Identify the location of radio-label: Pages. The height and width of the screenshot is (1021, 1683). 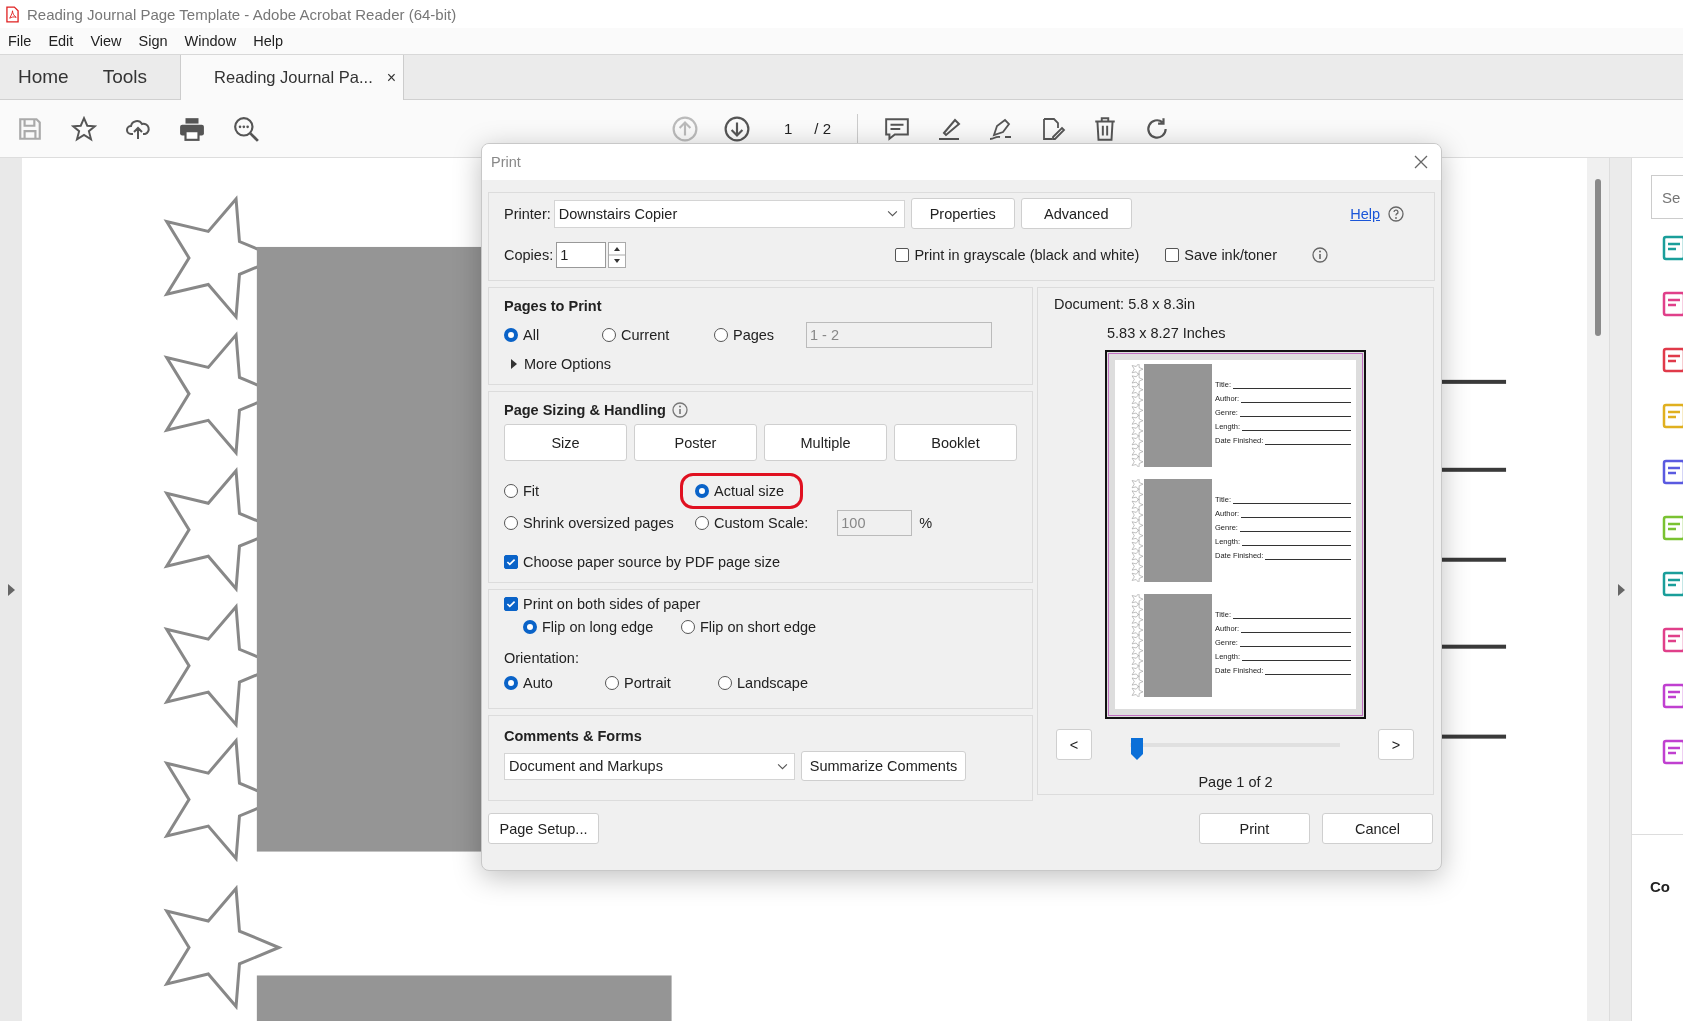
(754, 335).